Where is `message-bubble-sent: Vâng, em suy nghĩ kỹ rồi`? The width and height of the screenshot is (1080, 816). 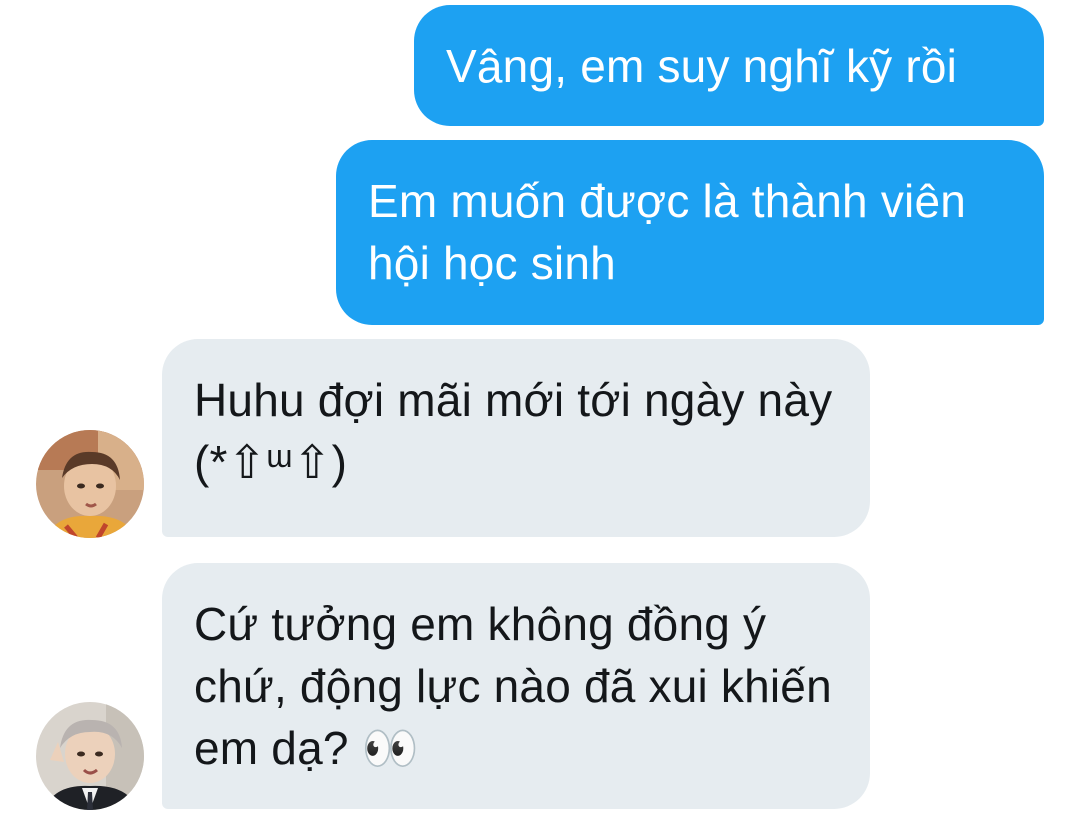 message-bubble-sent: Vâng, em suy nghĩ kỹ rồi is located at coordinates (729, 65).